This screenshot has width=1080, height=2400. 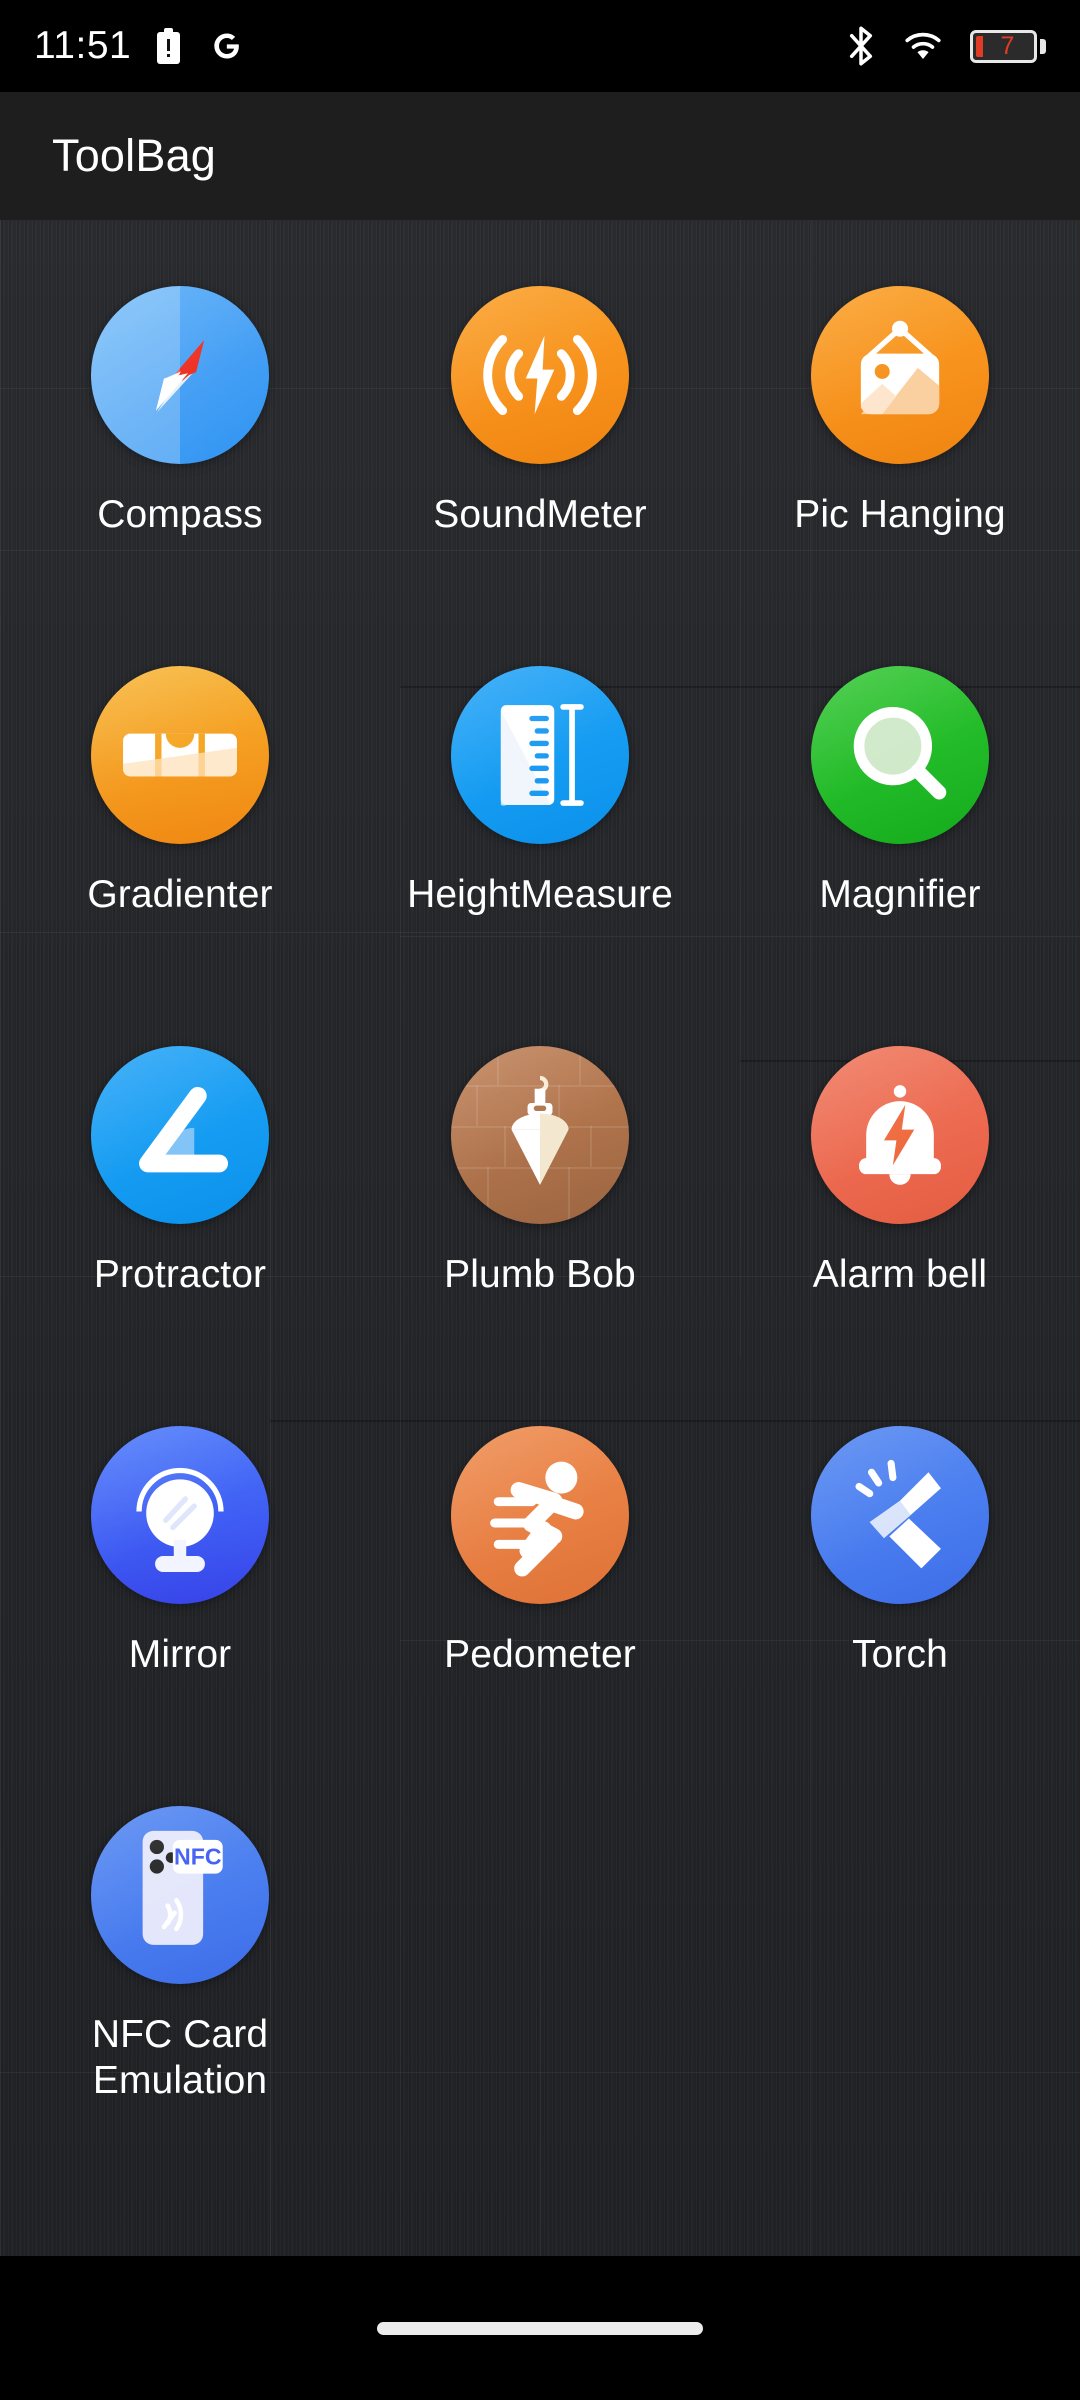 I want to click on sound-meter-icon, so click(x=540, y=375).